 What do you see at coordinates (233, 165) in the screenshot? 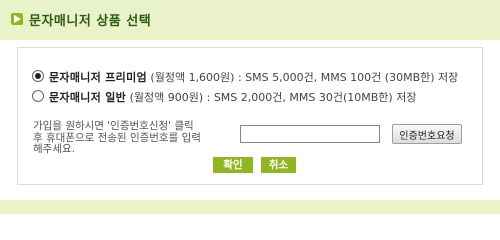
I see `confirm-button: 확인` at bounding box center [233, 165].